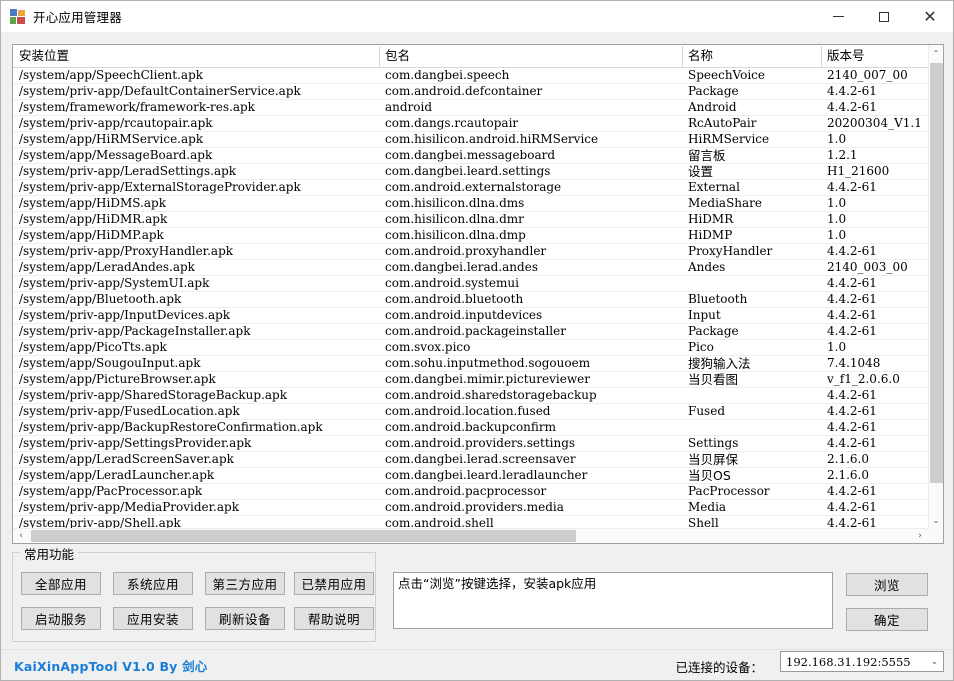 This screenshot has width=954, height=681. What do you see at coordinates (196, 56) in the screenshot?
I see `column-header-path: 安装位置` at bounding box center [196, 56].